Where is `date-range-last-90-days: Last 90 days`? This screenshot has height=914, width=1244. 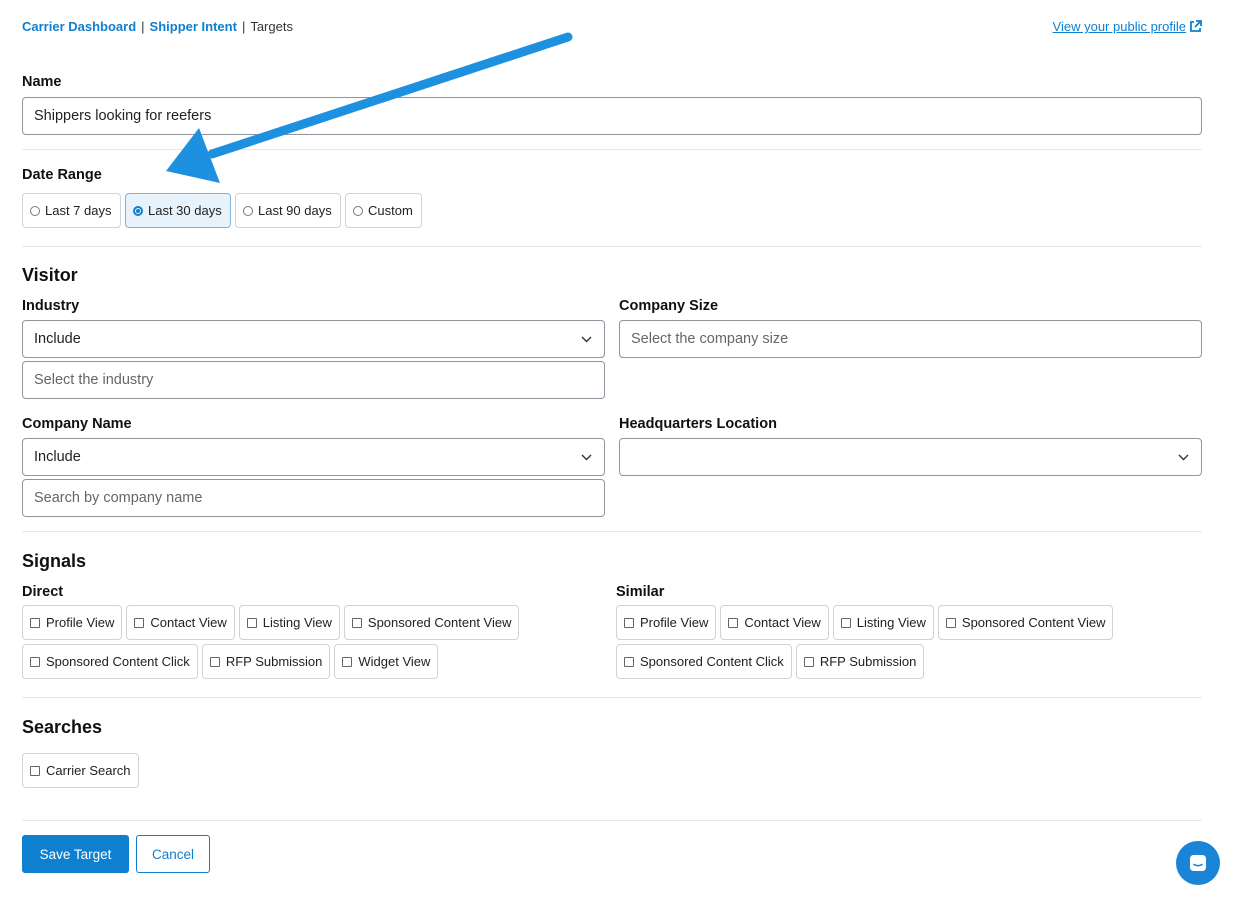
date-range-last-90-days: Last 90 days is located at coordinates (288, 210).